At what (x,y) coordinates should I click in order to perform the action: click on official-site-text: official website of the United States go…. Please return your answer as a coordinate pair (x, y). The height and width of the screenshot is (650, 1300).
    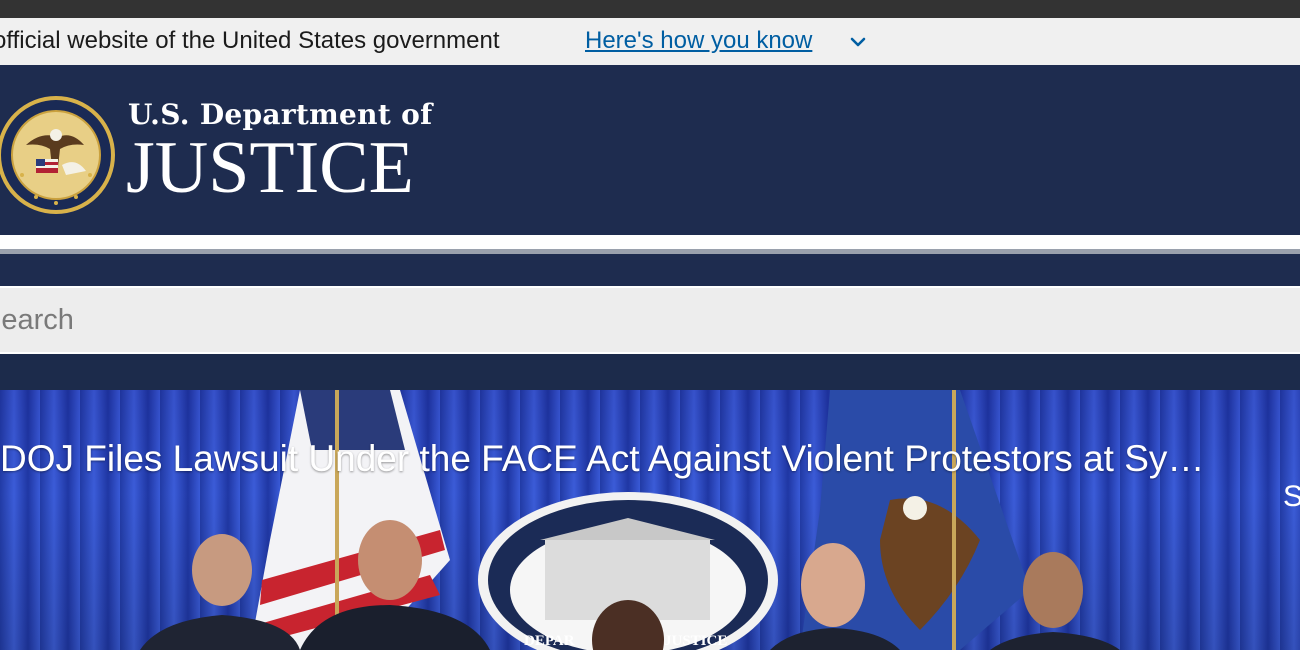
    Looking at the image, I should click on (250, 40).